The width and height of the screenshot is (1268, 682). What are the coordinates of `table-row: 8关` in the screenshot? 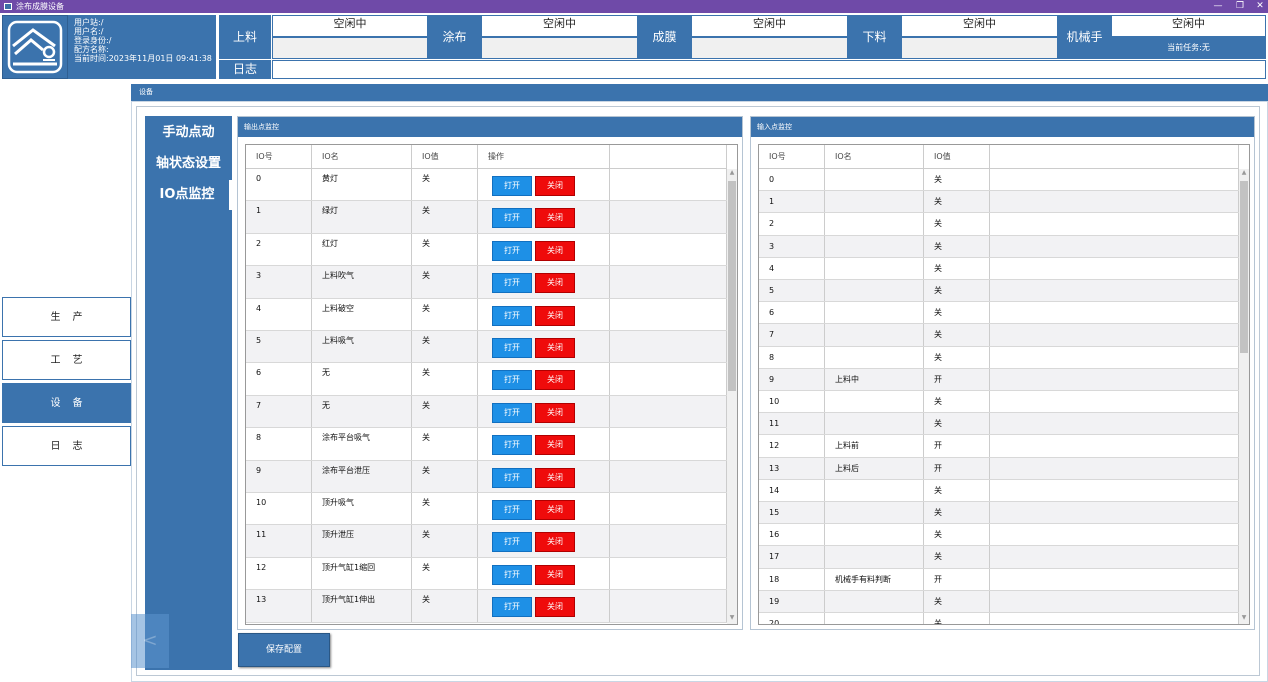 It's located at (999, 357).